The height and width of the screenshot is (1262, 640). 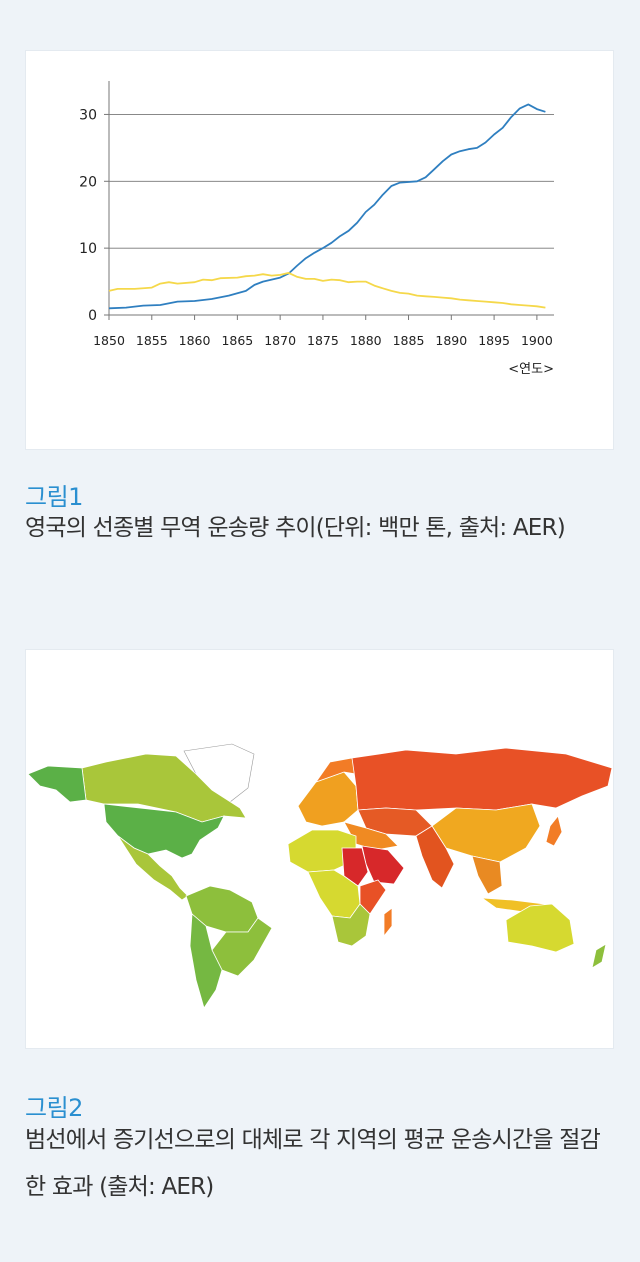 I want to click on map-region-new-zealand, so click(x=599, y=956).